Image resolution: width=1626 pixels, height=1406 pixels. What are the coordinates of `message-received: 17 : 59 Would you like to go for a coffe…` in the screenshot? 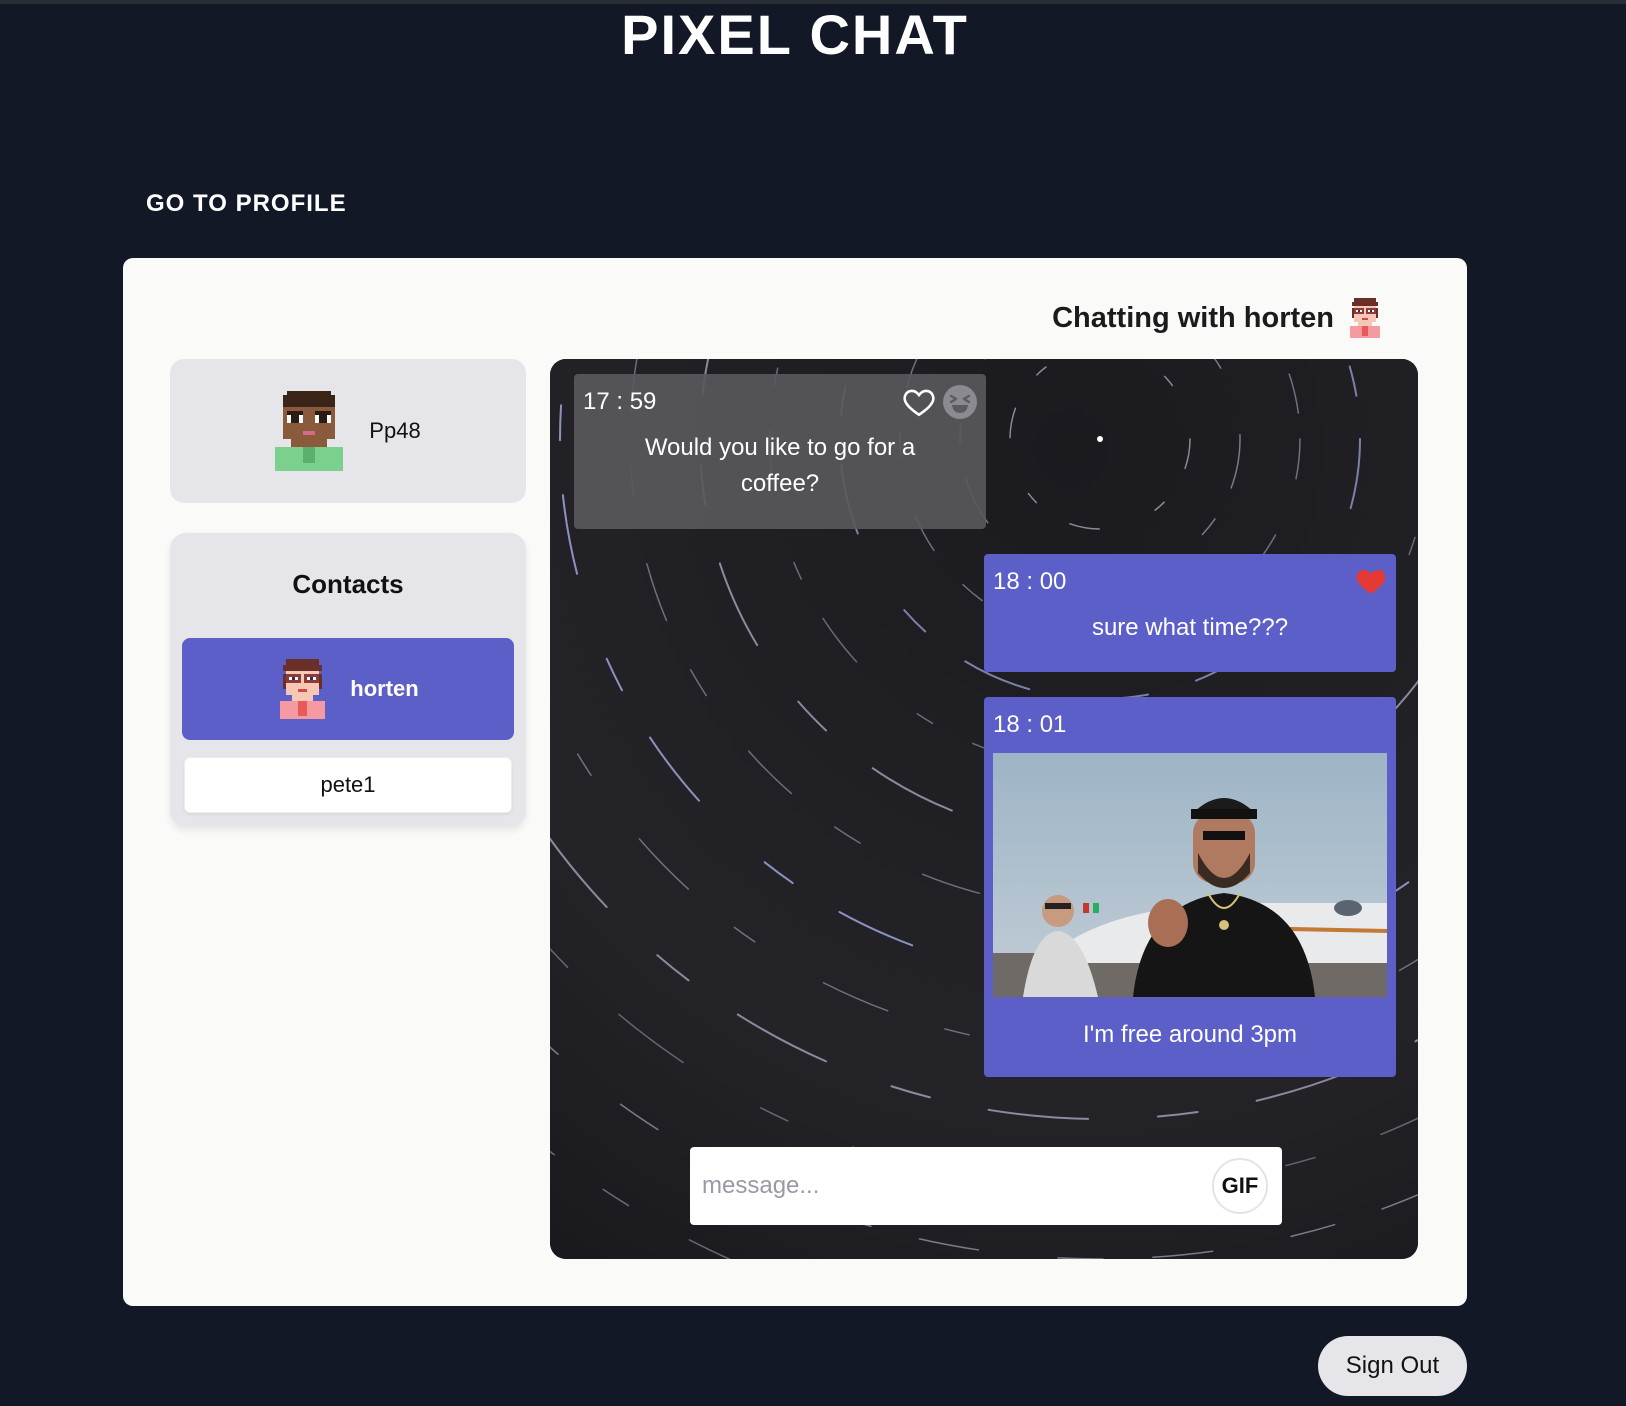 It's located at (780, 451).